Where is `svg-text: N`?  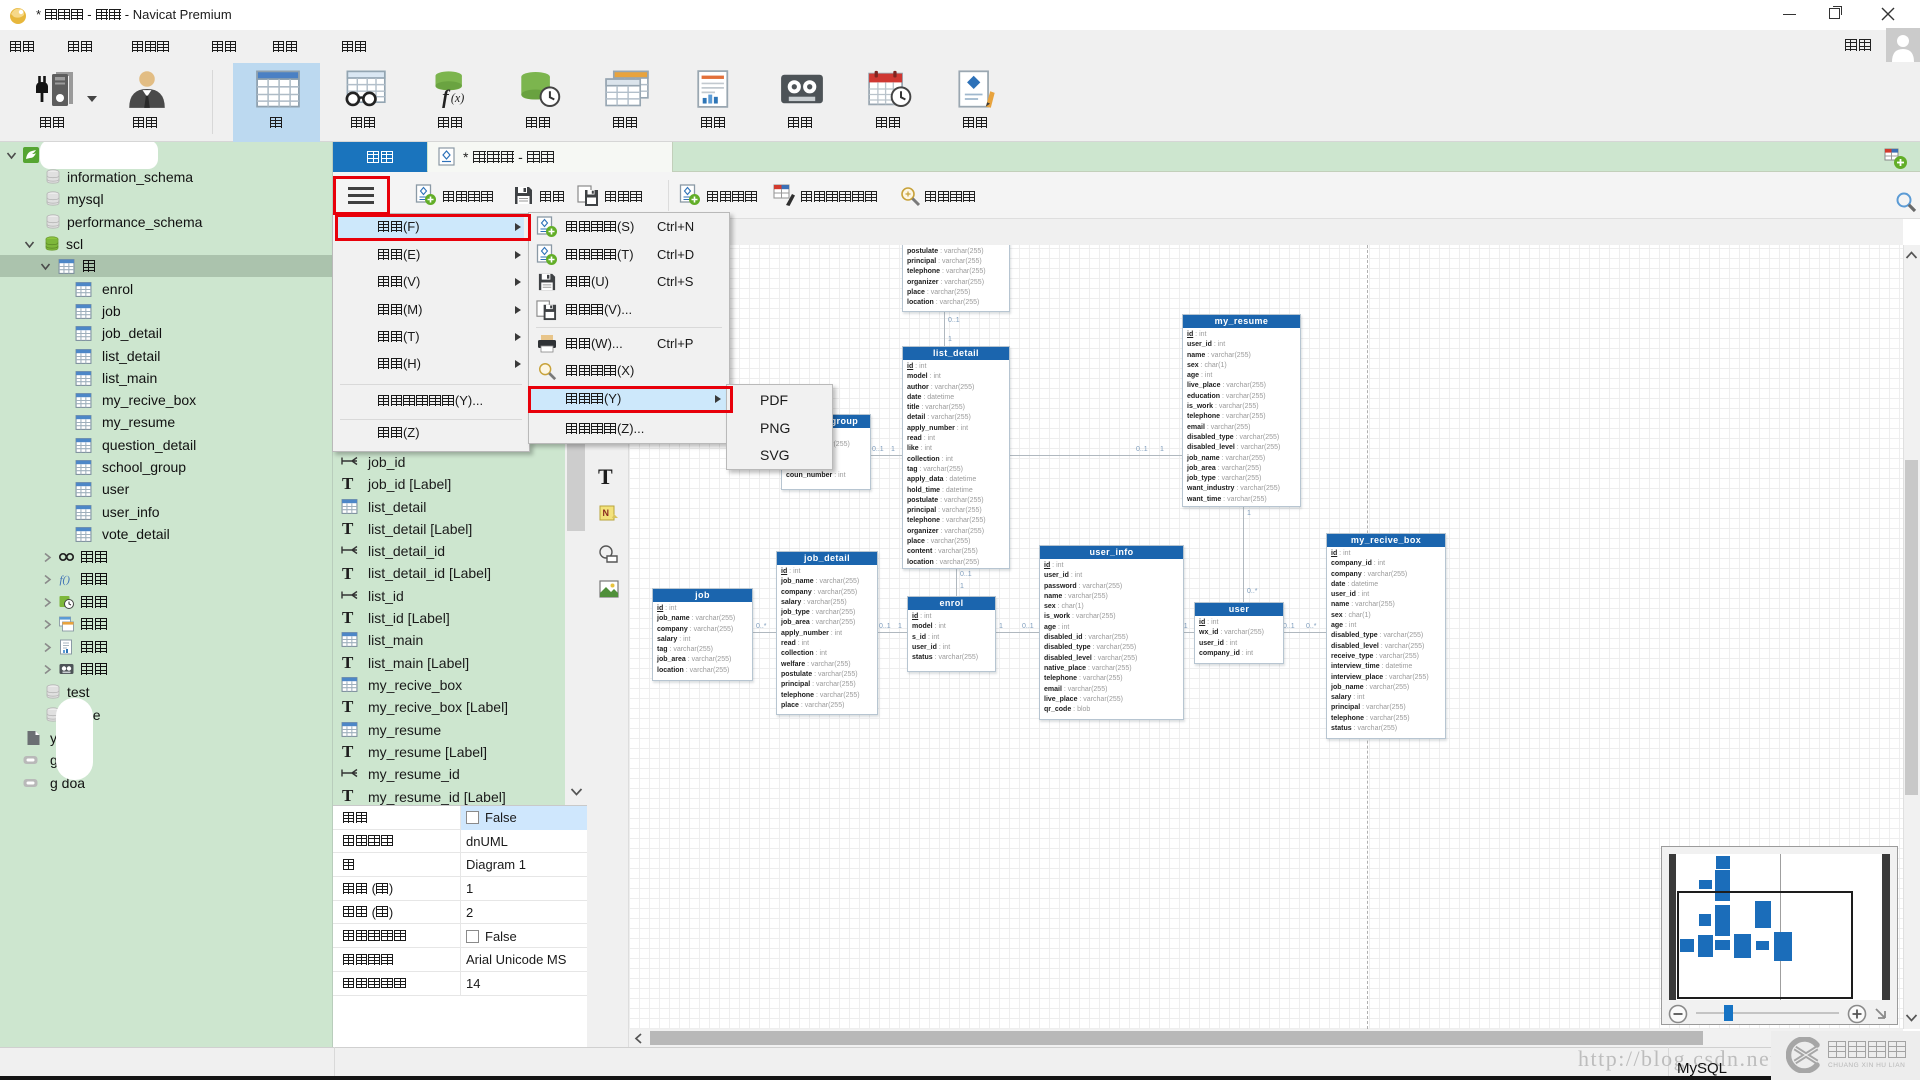 svg-text: N is located at coordinates (606, 513).